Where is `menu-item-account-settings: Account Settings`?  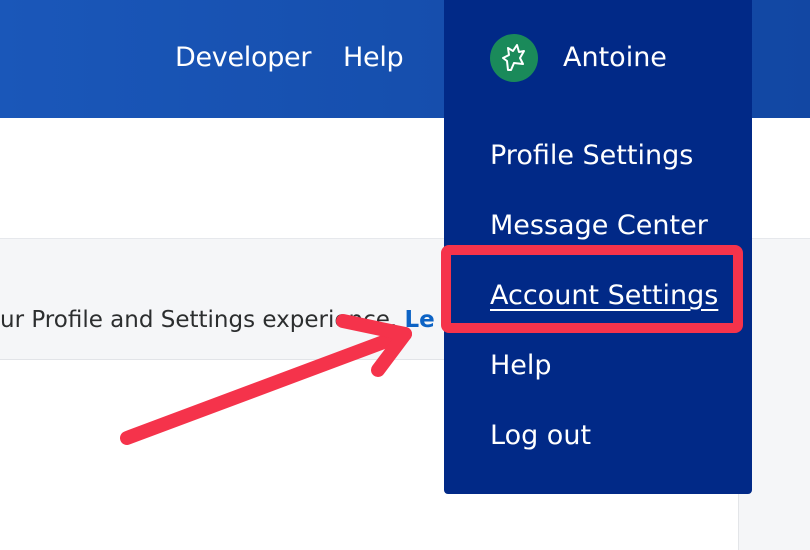
menu-item-account-settings: Account Settings is located at coordinates (604, 296).